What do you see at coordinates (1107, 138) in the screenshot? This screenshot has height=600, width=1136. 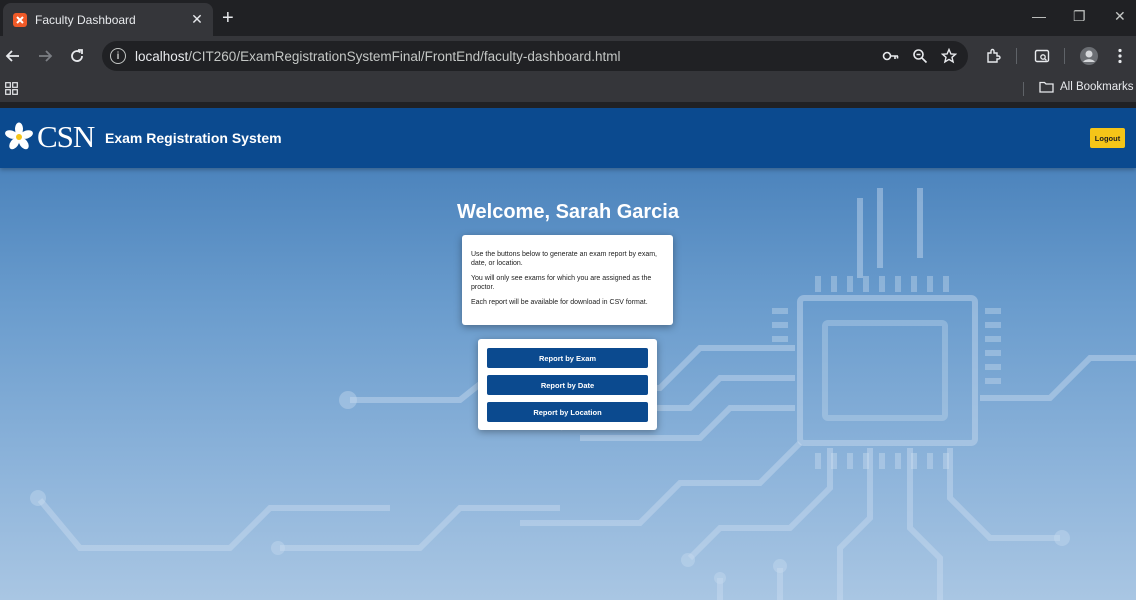 I see `logout-button: Logout` at bounding box center [1107, 138].